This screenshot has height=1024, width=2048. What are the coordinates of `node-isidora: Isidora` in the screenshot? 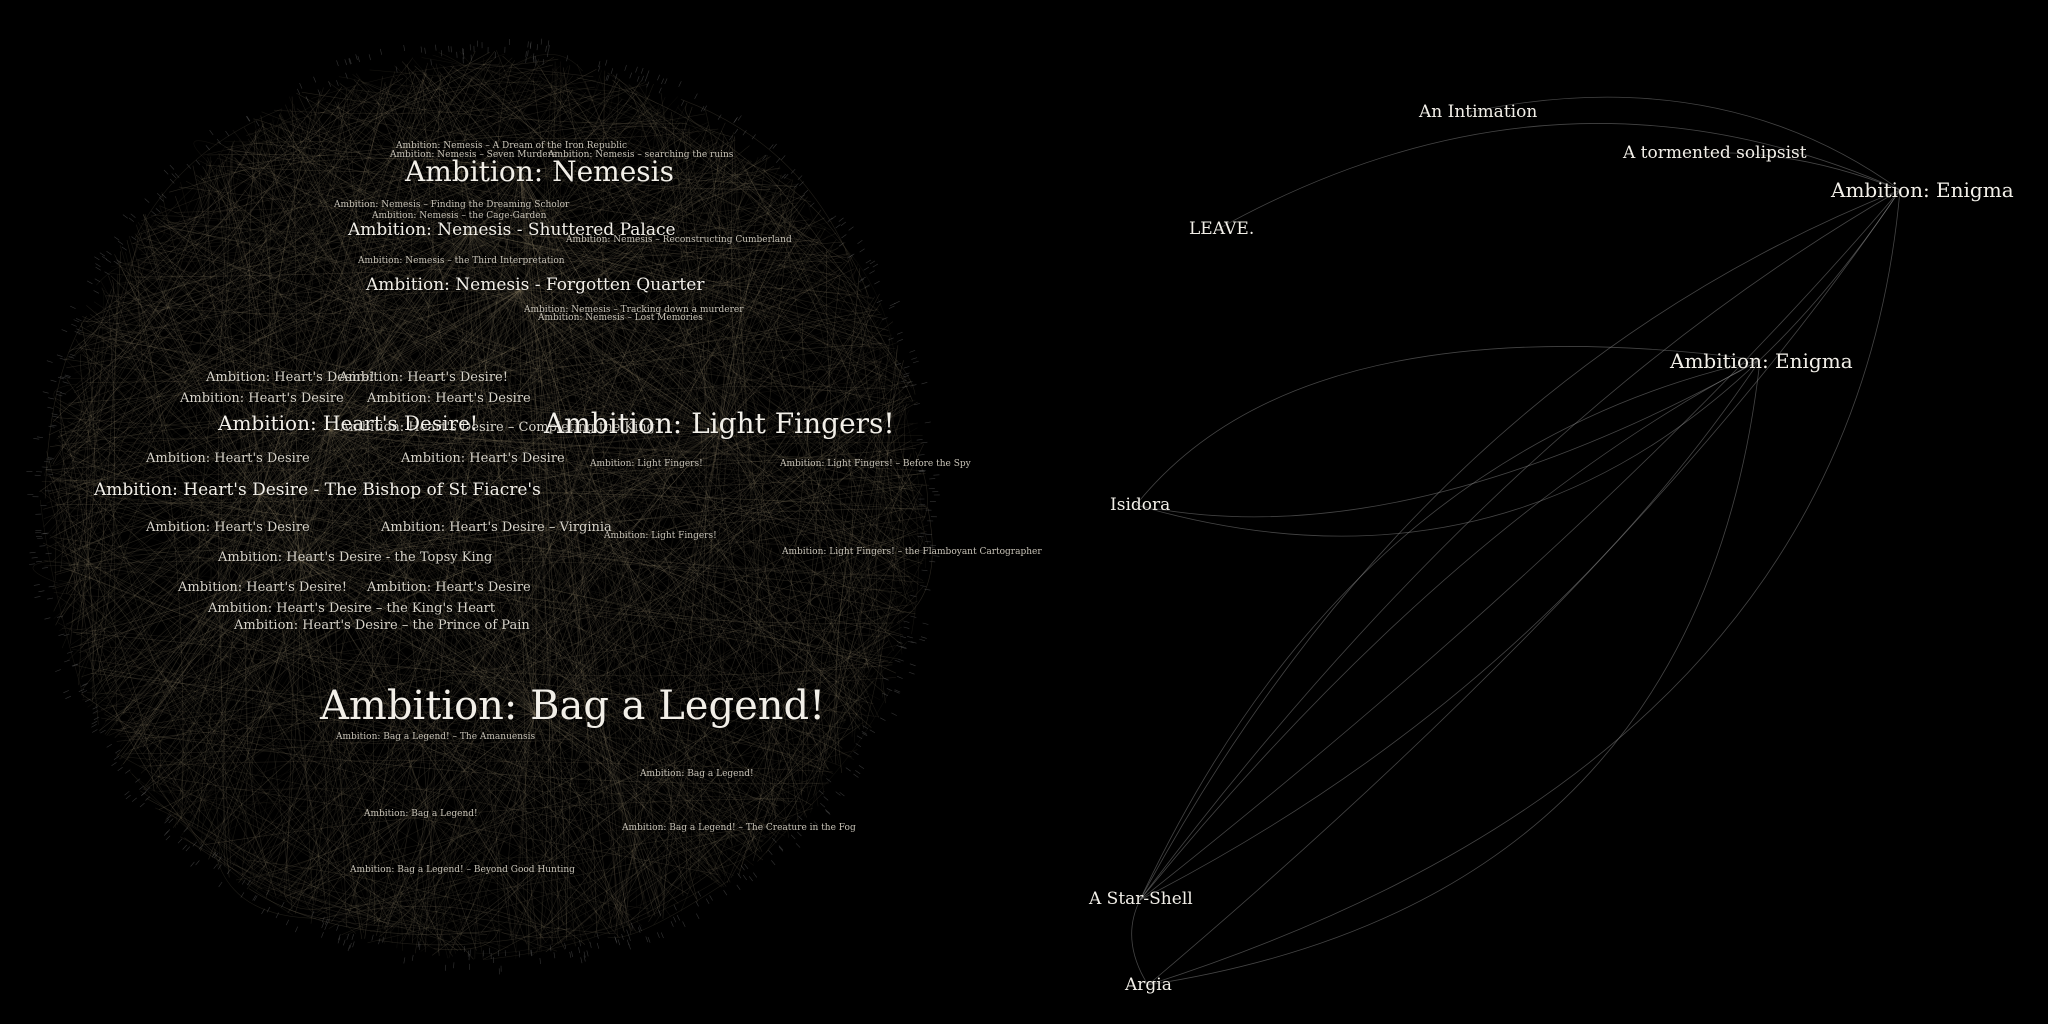 It's located at (1140, 505).